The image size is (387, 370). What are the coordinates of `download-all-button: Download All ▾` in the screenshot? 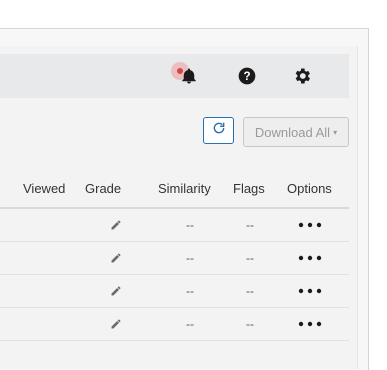 It's located at (296, 132).